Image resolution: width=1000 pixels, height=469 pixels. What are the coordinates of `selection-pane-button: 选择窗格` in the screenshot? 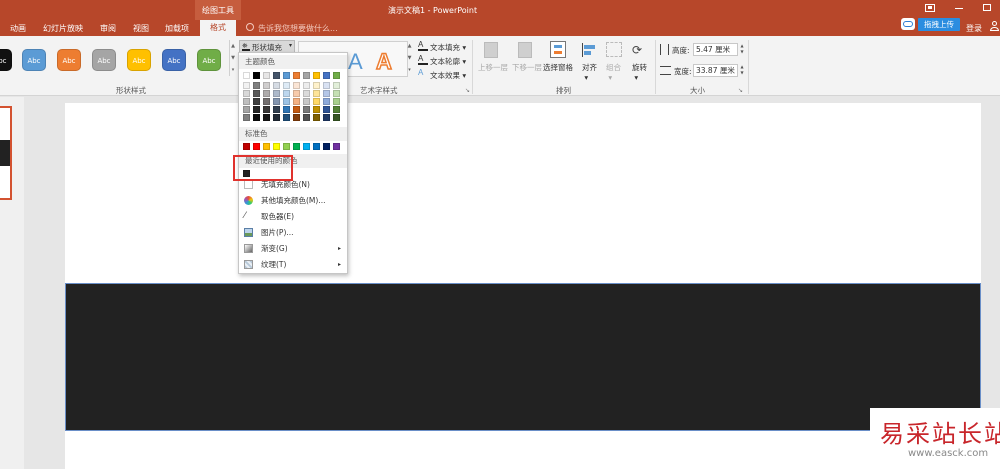 It's located at (558, 67).